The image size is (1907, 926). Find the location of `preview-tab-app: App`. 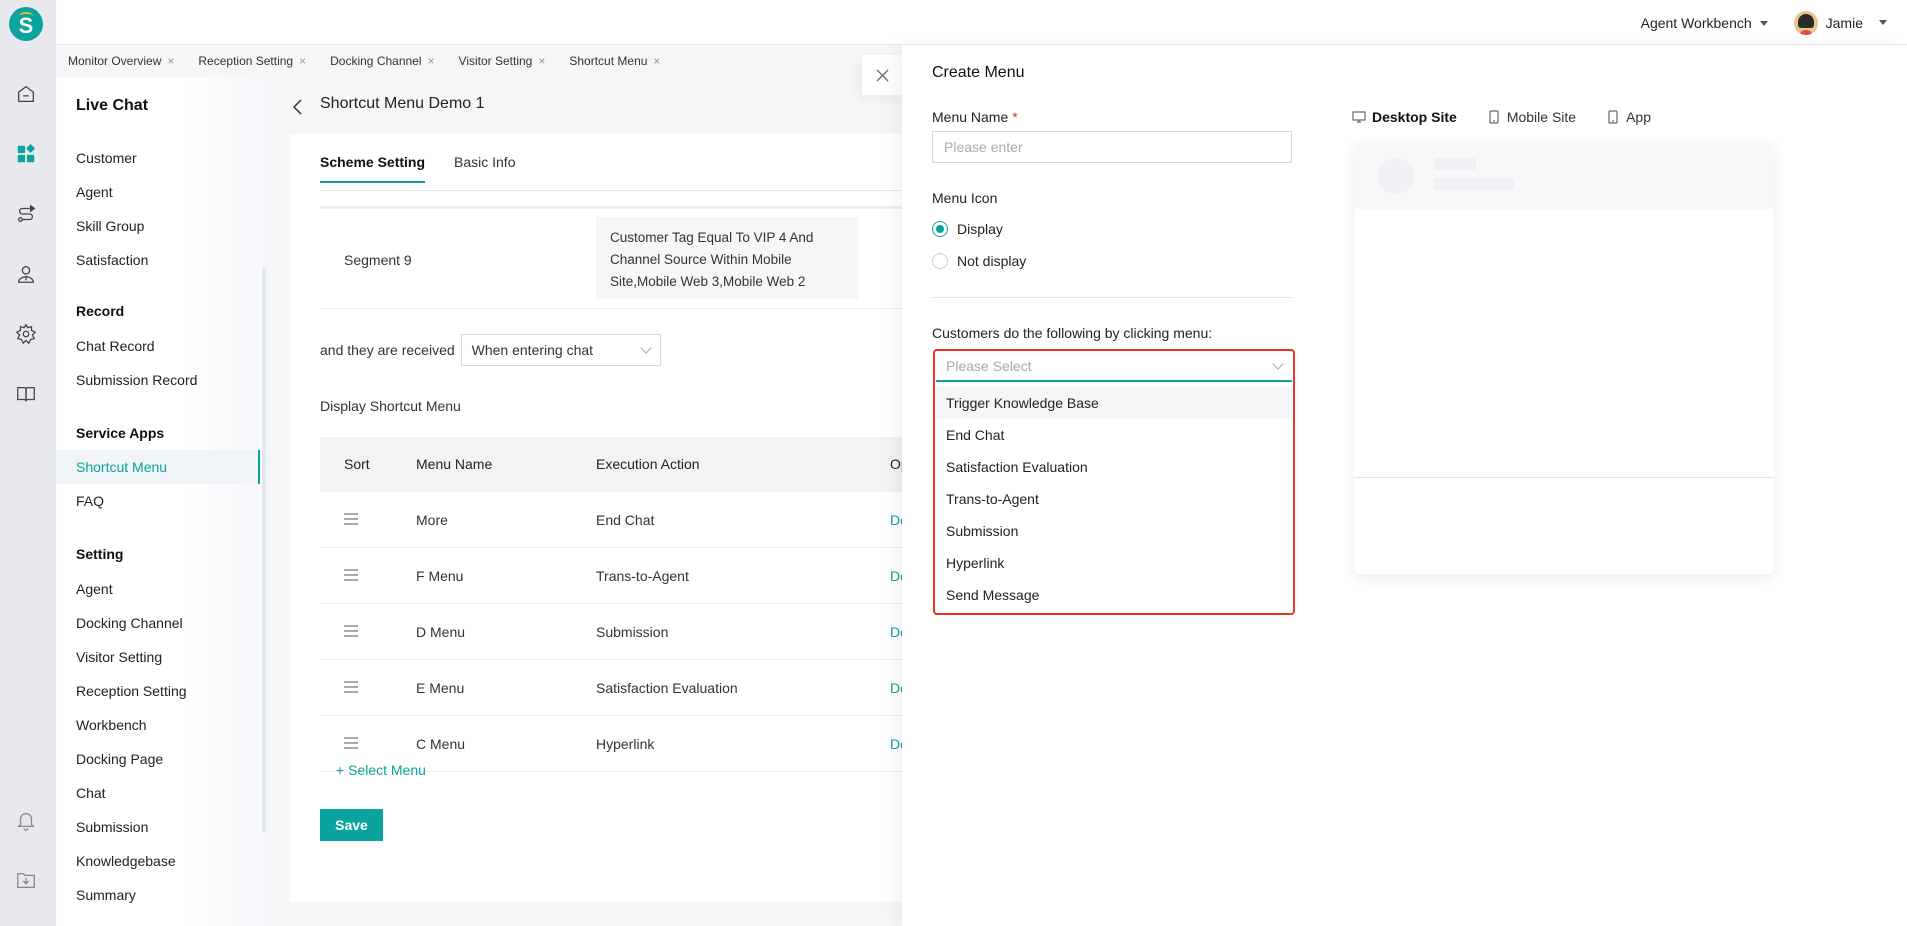

preview-tab-app: App is located at coordinates (1628, 117).